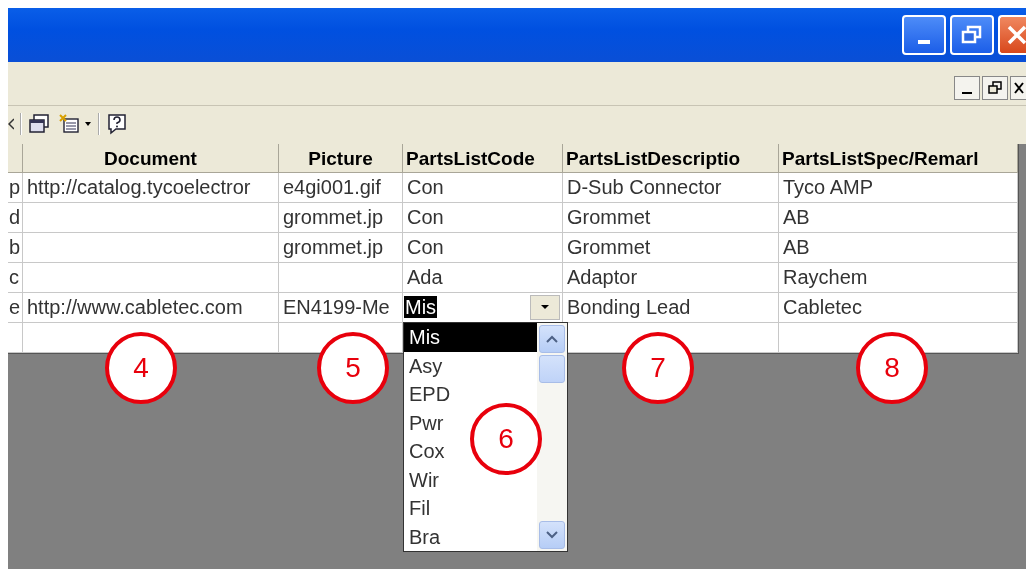 Image resolution: width=1026 pixels, height=569 pixels. I want to click on column-header: PartsListDescriptio, so click(671, 158).